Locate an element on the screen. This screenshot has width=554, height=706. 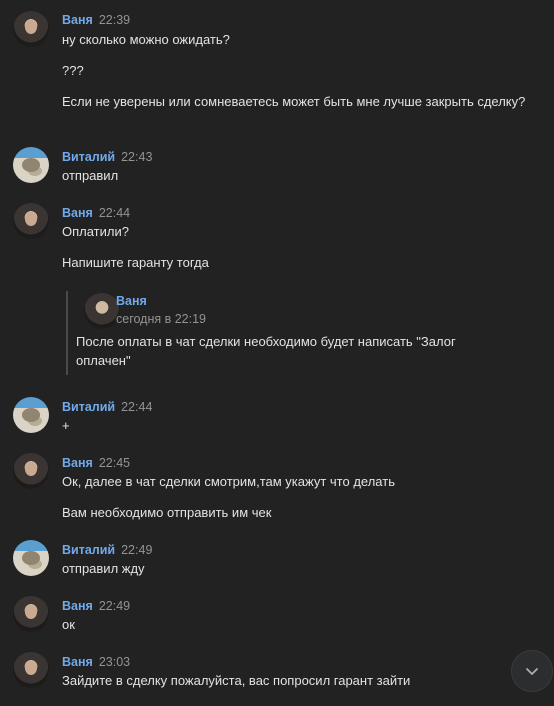
message-text: отправил is located at coordinates (90, 175).